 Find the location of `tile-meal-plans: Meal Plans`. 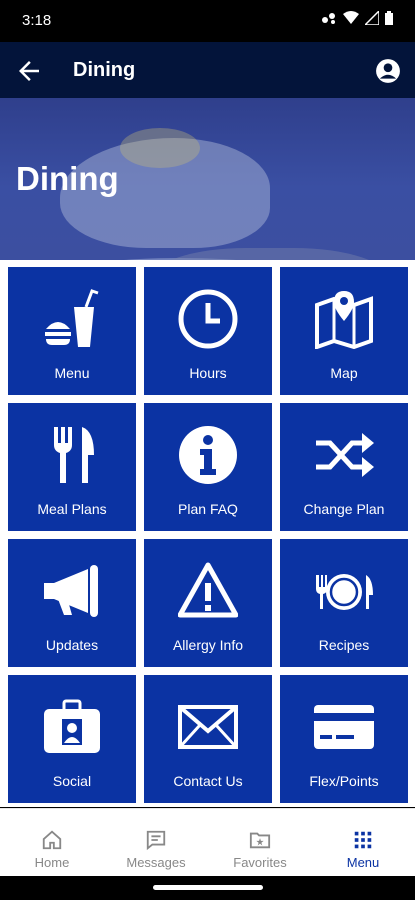

tile-meal-plans: Meal Plans is located at coordinates (72, 467).